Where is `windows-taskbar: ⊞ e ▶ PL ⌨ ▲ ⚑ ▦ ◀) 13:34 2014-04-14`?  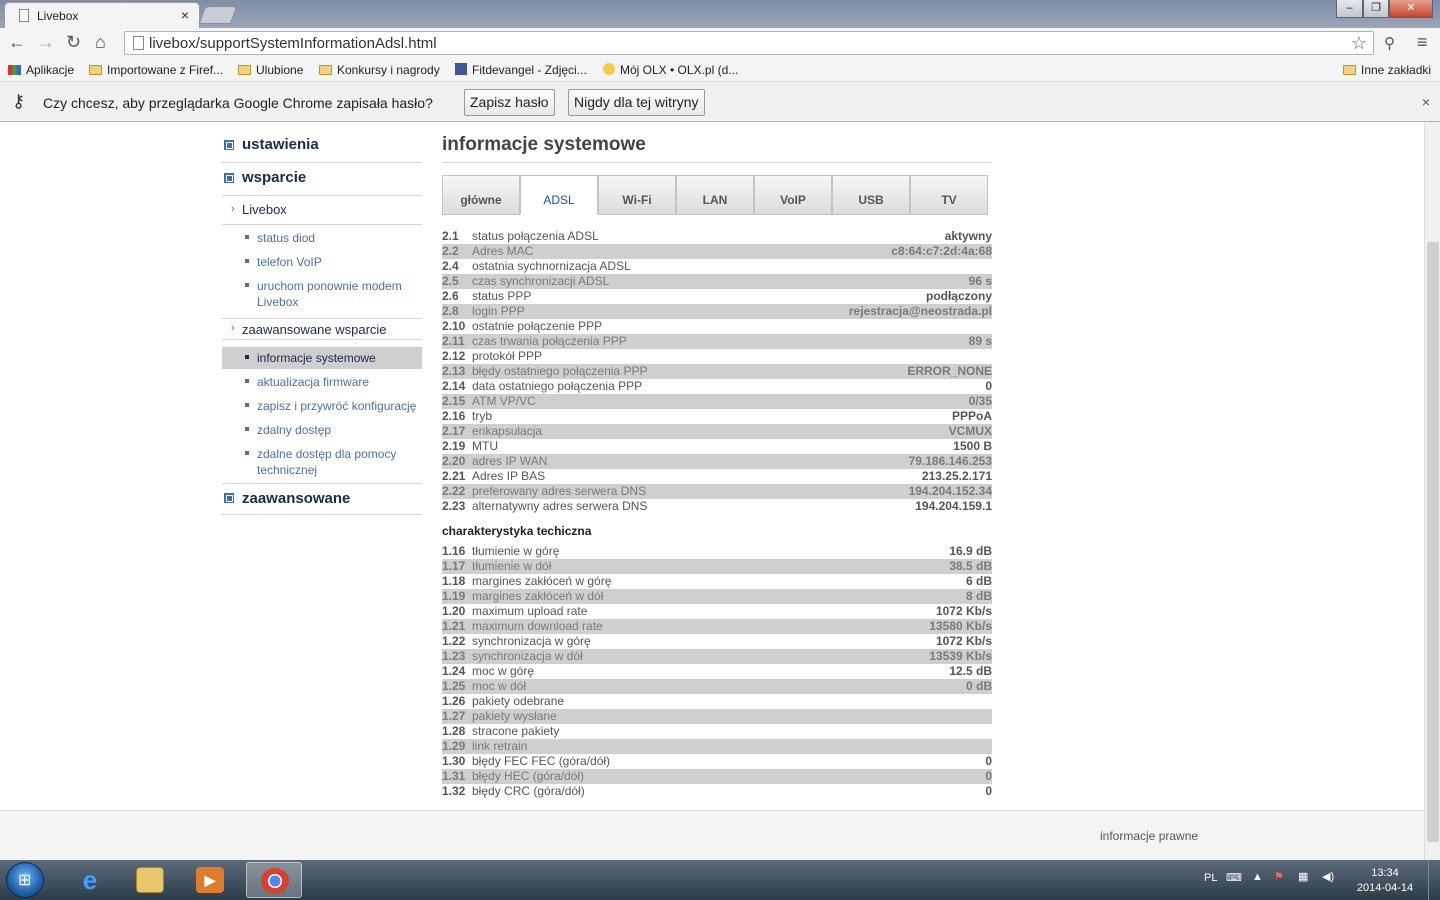
windows-taskbar: ⊞ e ▶ PL ⌨ ▲ ⚑ ▦ ◀) 13:34 2014-04-14 is located at coordinates (720, 880).